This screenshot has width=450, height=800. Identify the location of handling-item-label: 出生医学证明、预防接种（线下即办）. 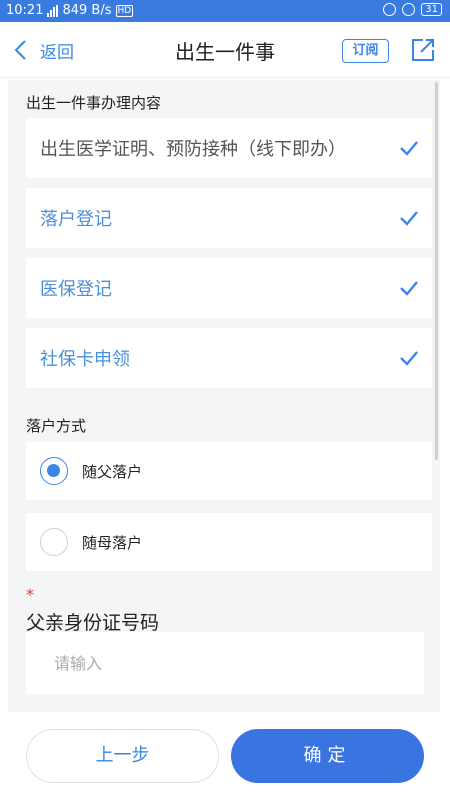
(193, 149).